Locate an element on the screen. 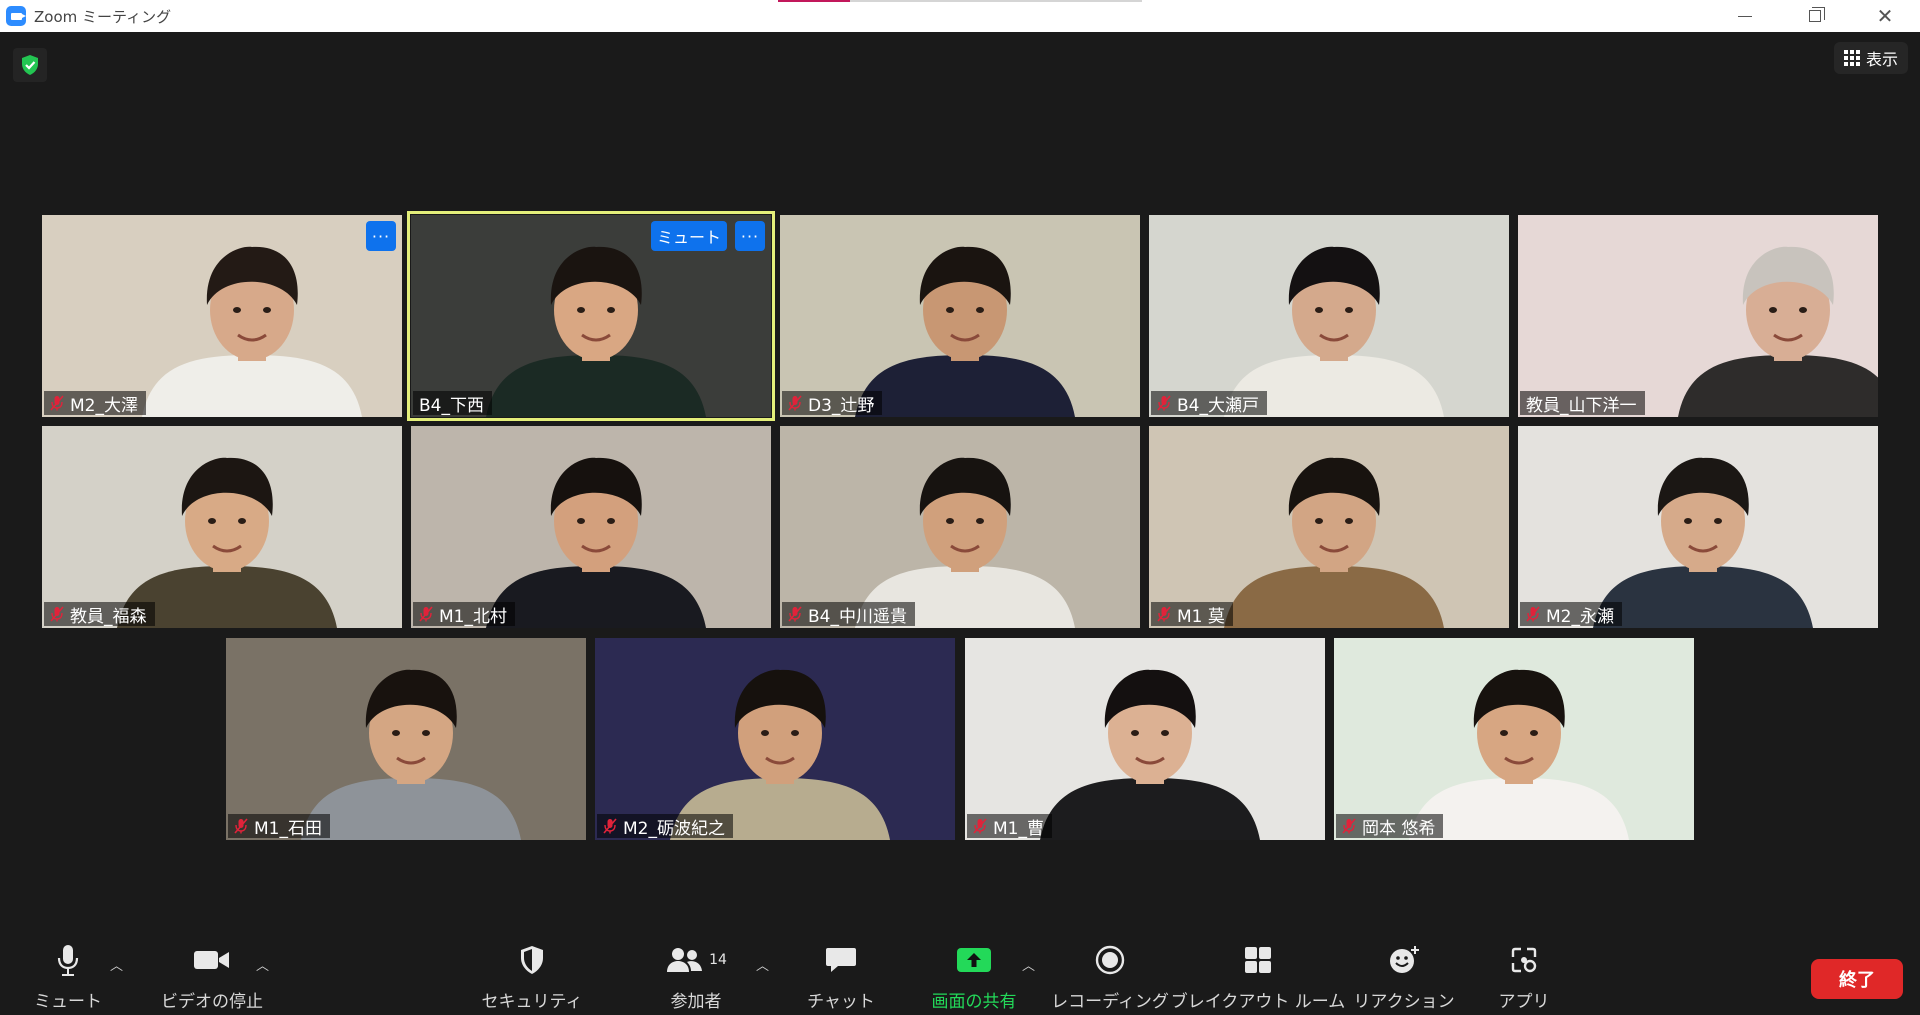 The height and width of the screenshot is (1015, 1920). close-button: ✕ is located at coordinates (1885, 16).